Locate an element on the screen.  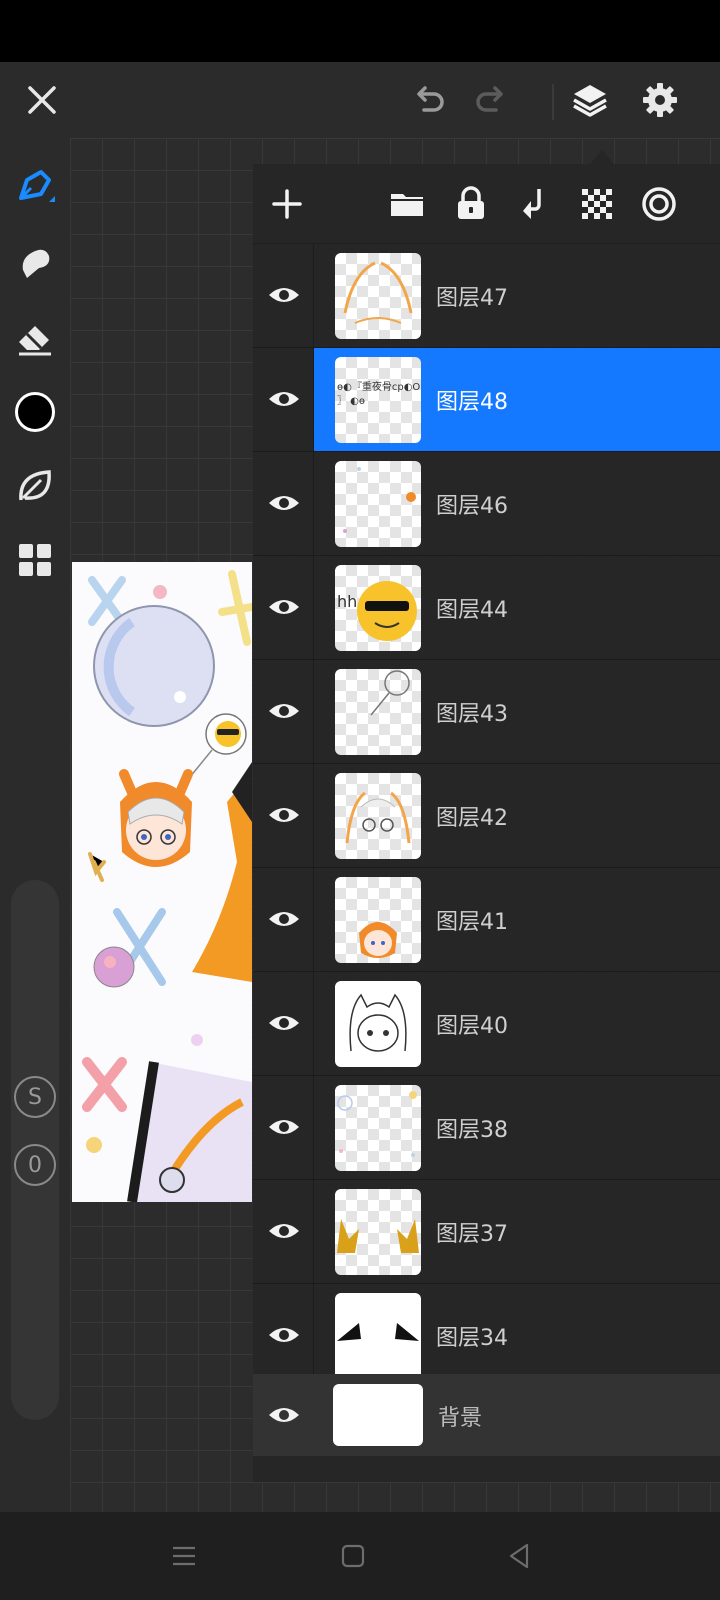
redo-button is located at coordinates (492, 100).